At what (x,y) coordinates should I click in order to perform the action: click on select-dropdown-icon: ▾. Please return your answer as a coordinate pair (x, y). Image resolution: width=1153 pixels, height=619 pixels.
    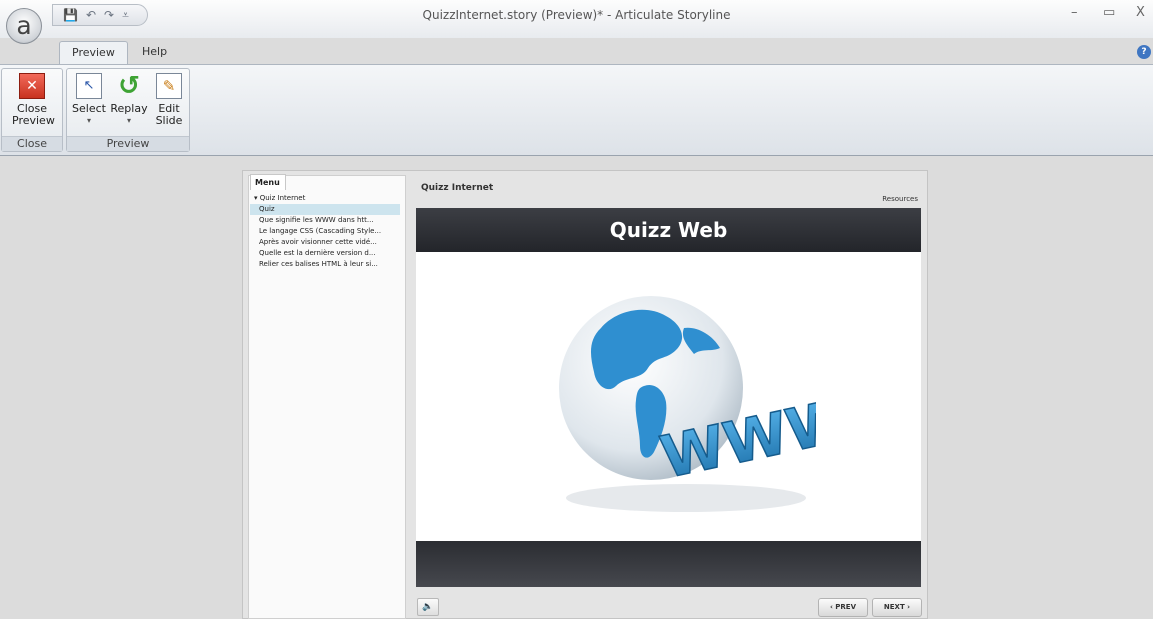
    Looking at the image, I should click on (89, 121).